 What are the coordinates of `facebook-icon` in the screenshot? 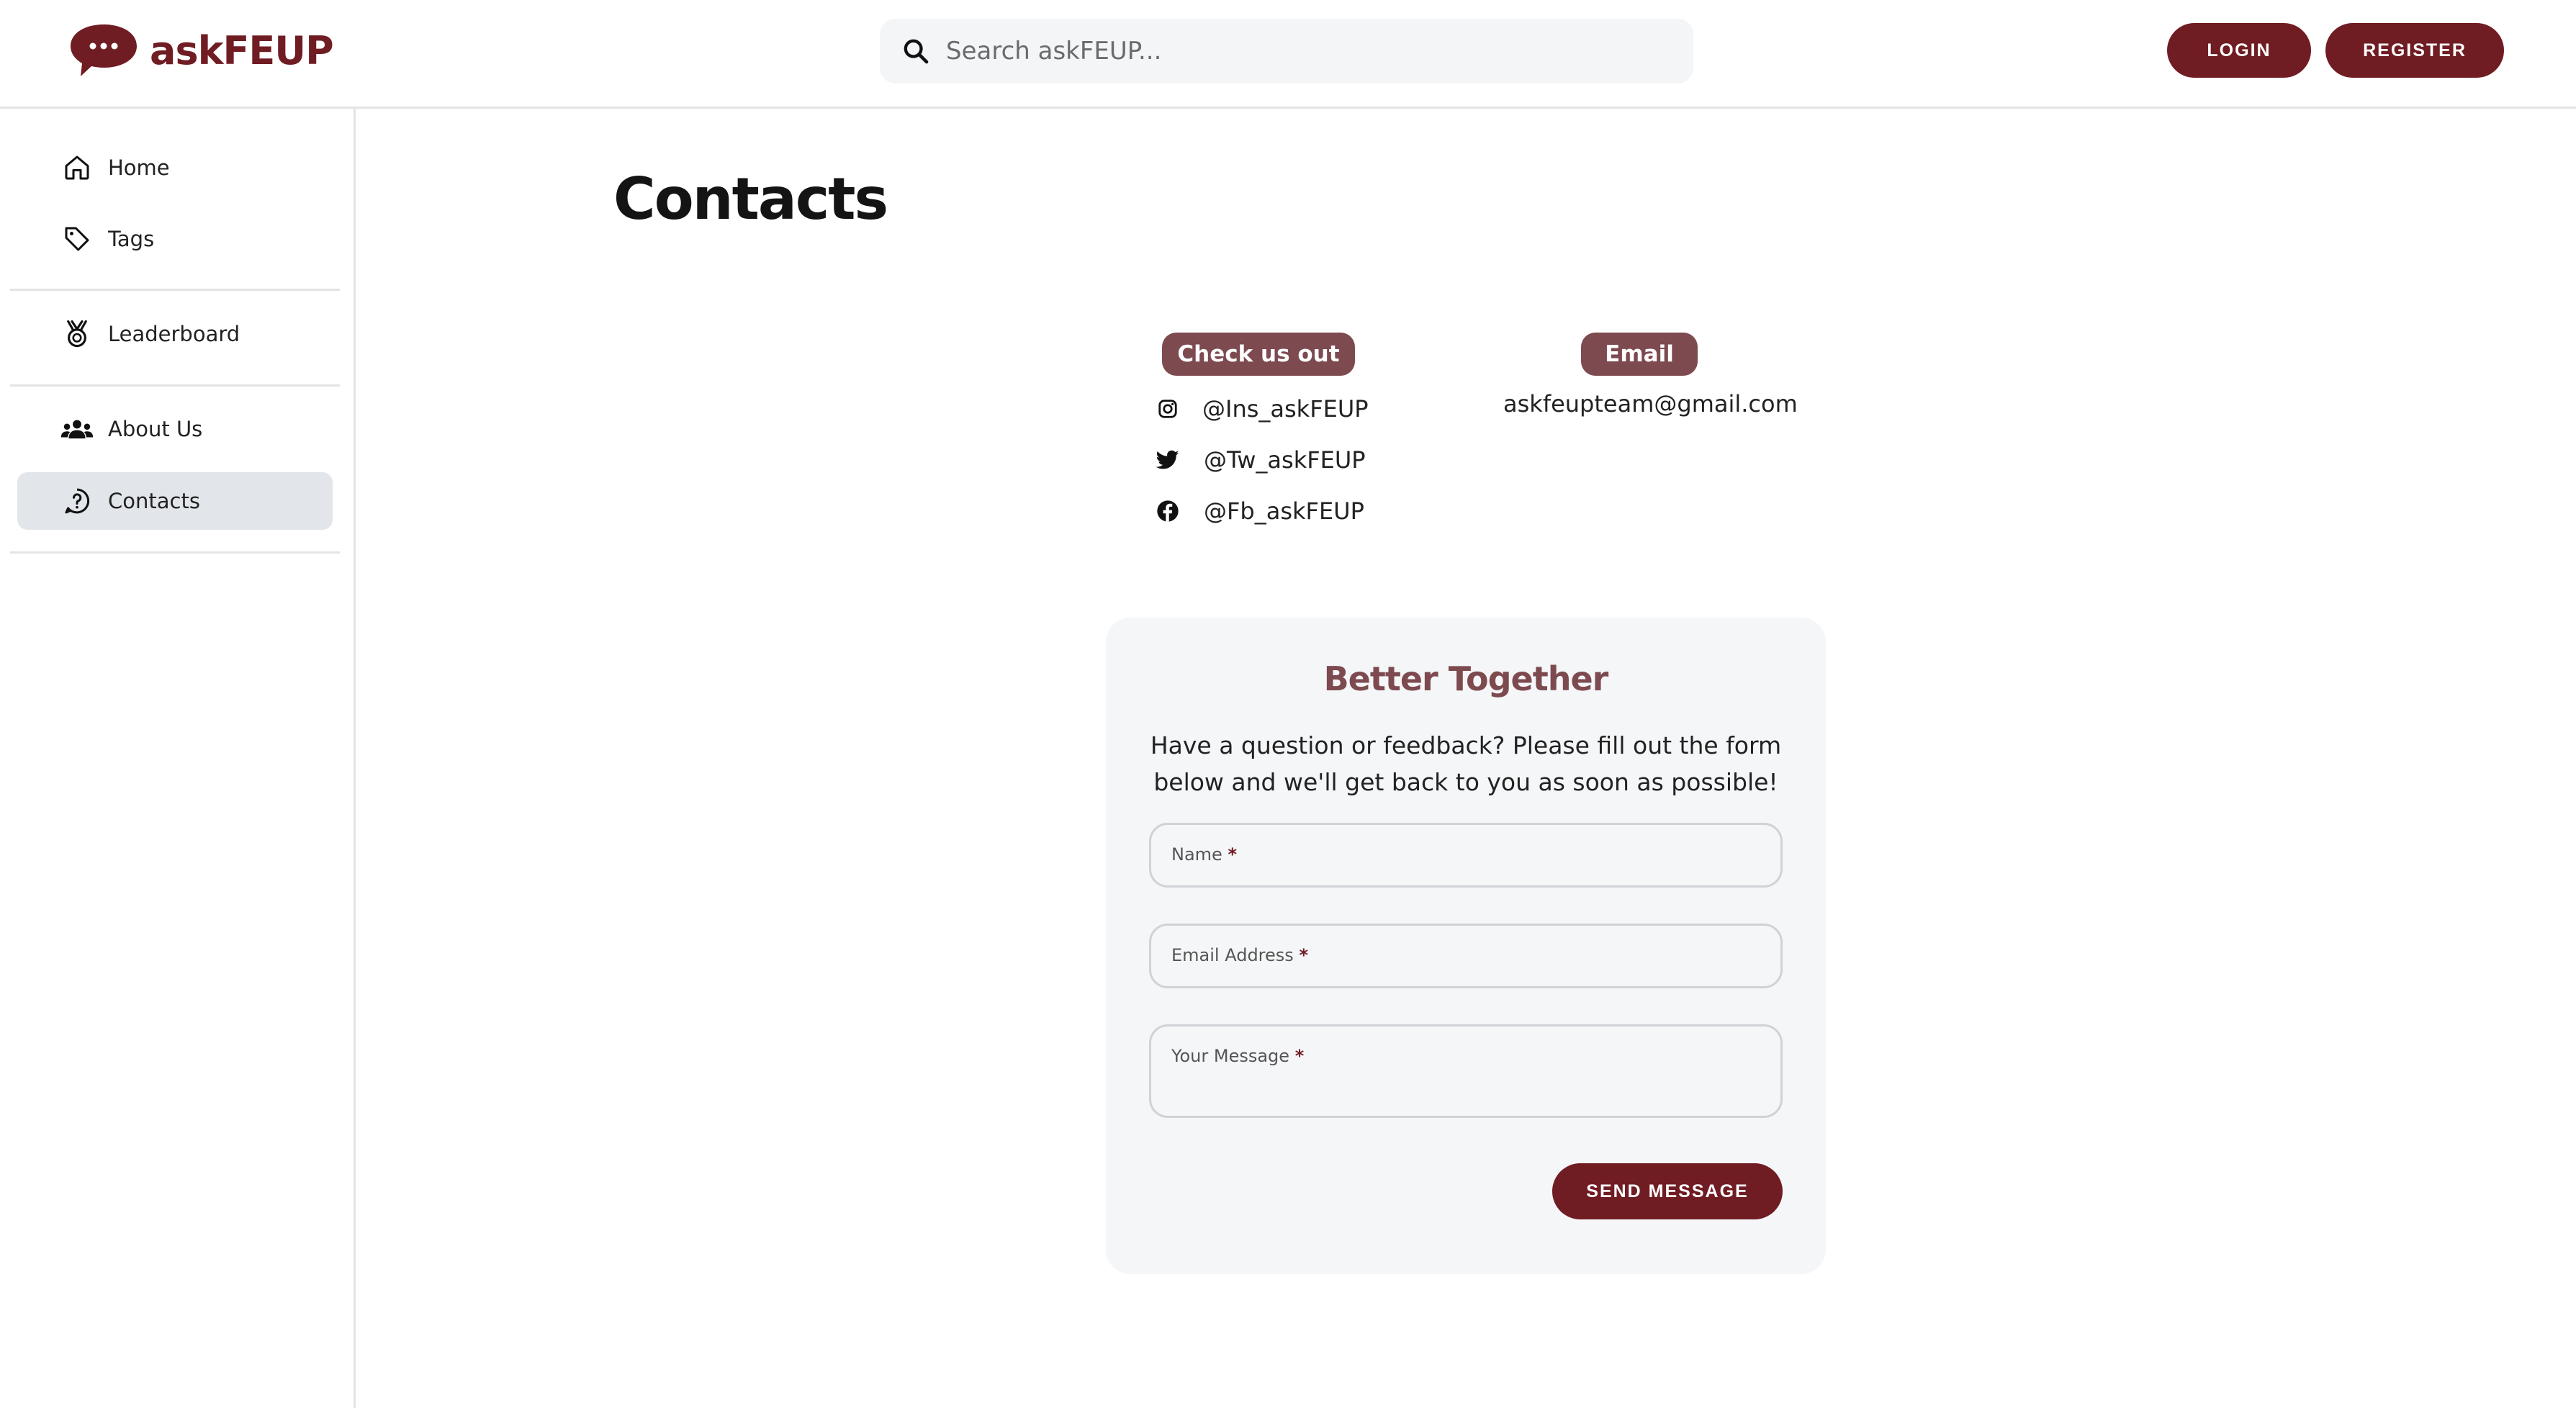 It's located at (1168, 511).